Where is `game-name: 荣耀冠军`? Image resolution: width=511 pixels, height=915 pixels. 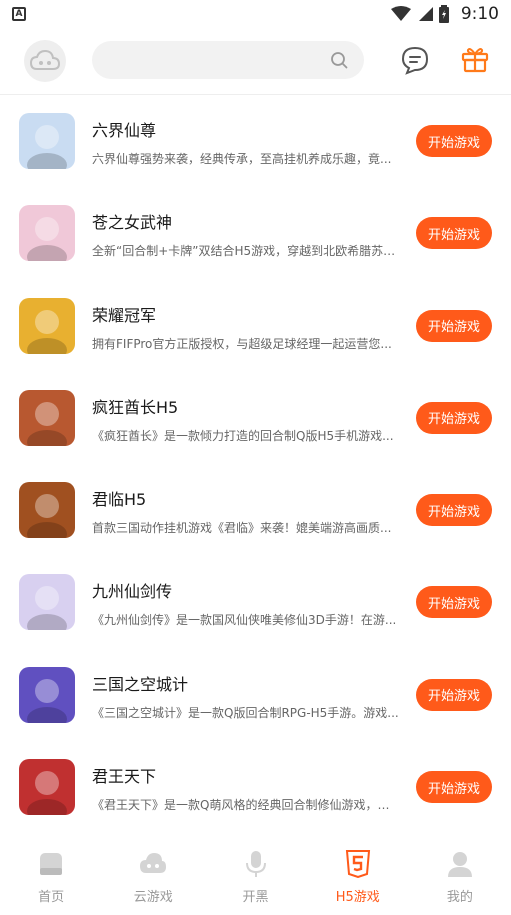 game-name: 荣耀冠军 is located at coordinates (124, 315).